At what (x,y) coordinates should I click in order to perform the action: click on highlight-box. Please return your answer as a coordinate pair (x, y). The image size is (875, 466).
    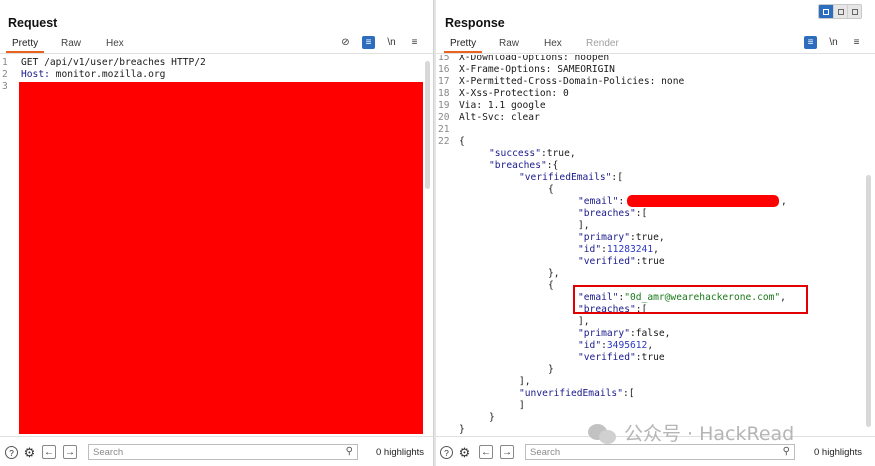
    Looking at the image, I should click on (690, 299).